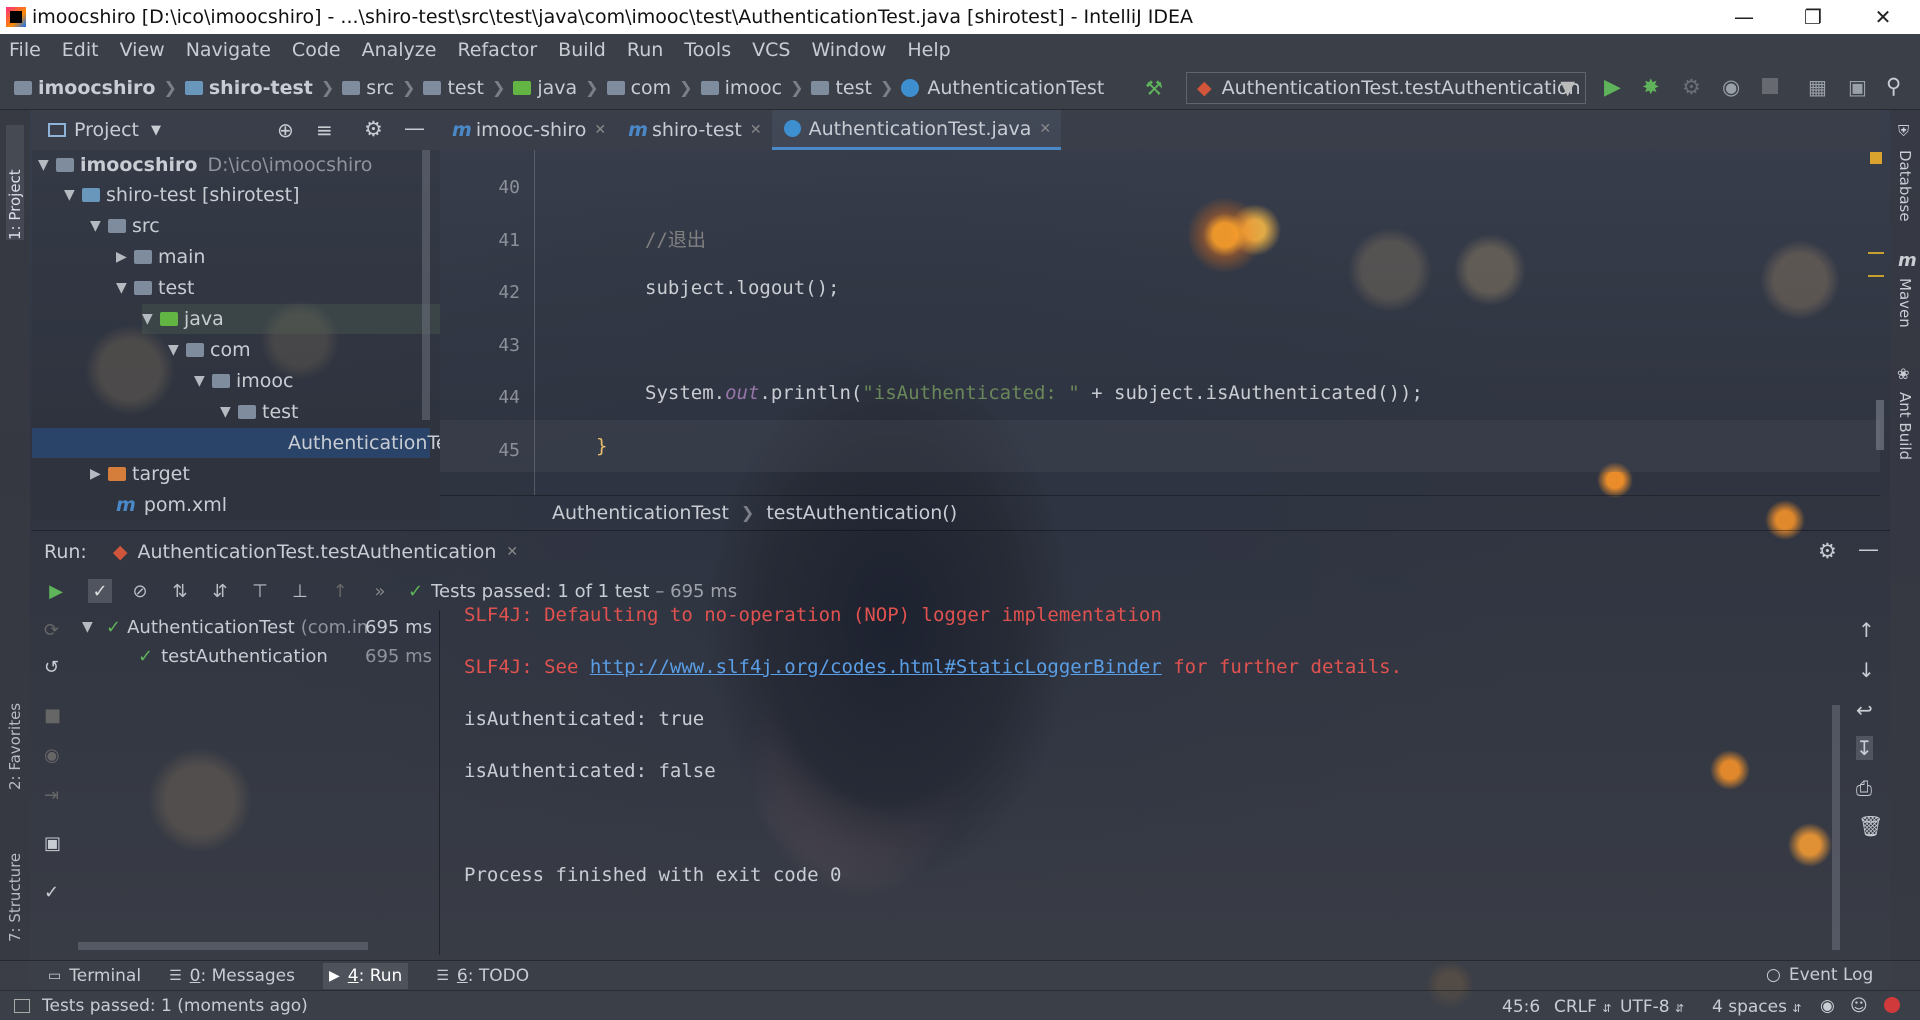  Describe the element at coordinates (220, 591) in the screenshot. I see `sort-by-duration-icon: ⇵` at that location.